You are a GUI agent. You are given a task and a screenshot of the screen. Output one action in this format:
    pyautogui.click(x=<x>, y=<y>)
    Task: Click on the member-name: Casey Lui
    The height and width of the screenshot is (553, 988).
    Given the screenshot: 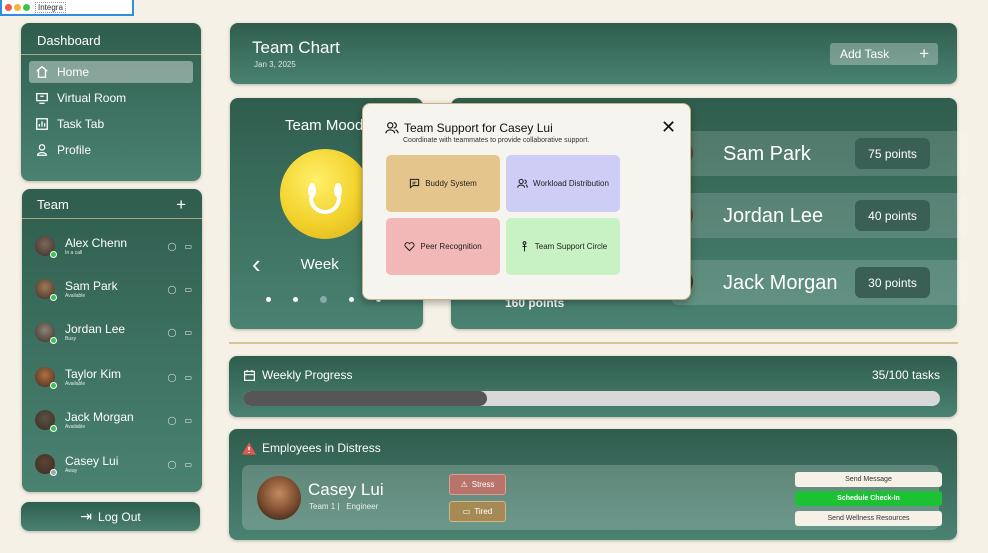 What is the action you would take?
    pyautogui.click(x=92, y=460)
    